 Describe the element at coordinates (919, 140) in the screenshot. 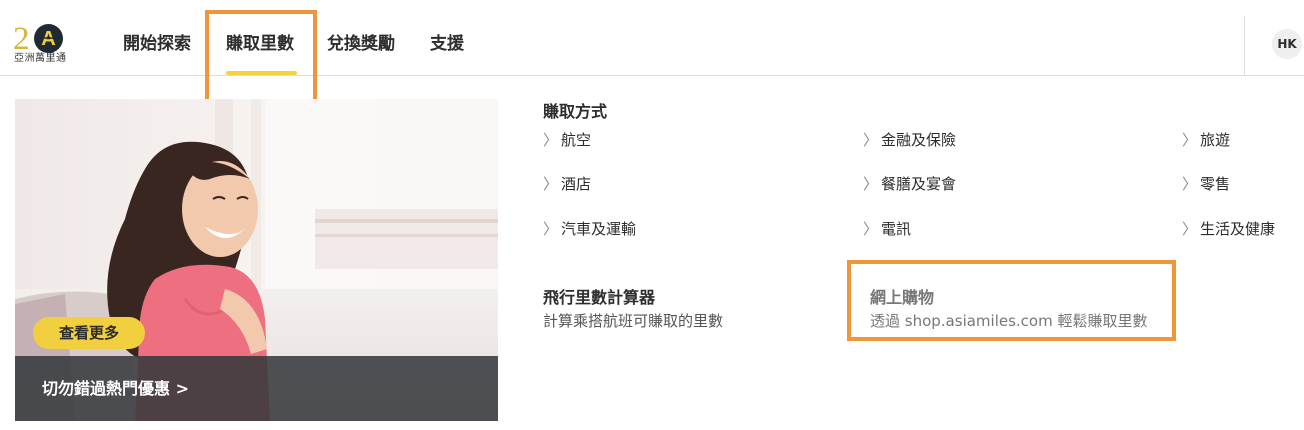

I see `category-label: 金融及保險` at that location.